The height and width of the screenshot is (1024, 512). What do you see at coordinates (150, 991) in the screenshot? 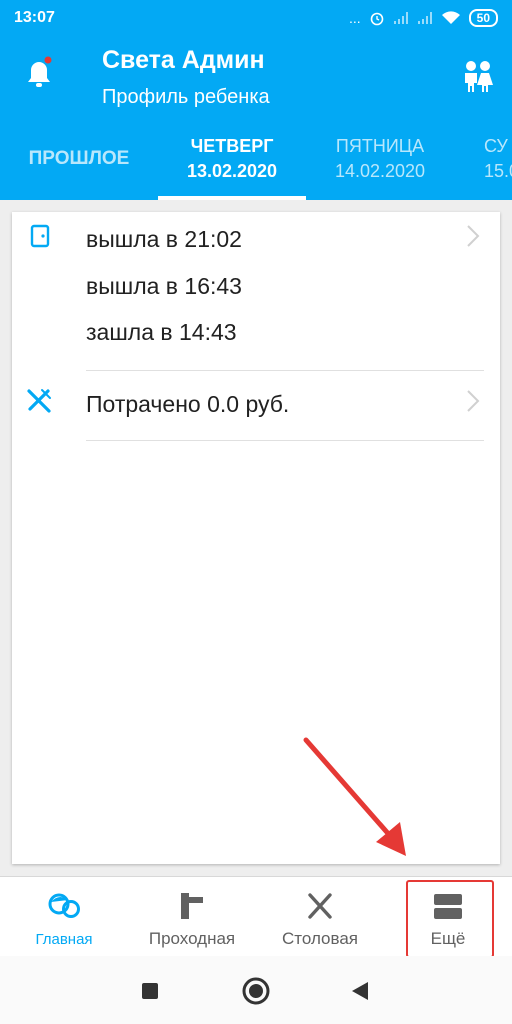
I see `recent-apps-icon` at bounding box center [150, 991].